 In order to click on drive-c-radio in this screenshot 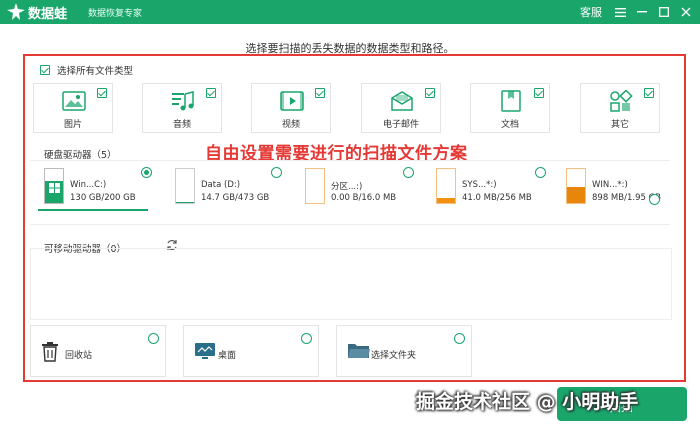, I will do `click(146, 172)`.